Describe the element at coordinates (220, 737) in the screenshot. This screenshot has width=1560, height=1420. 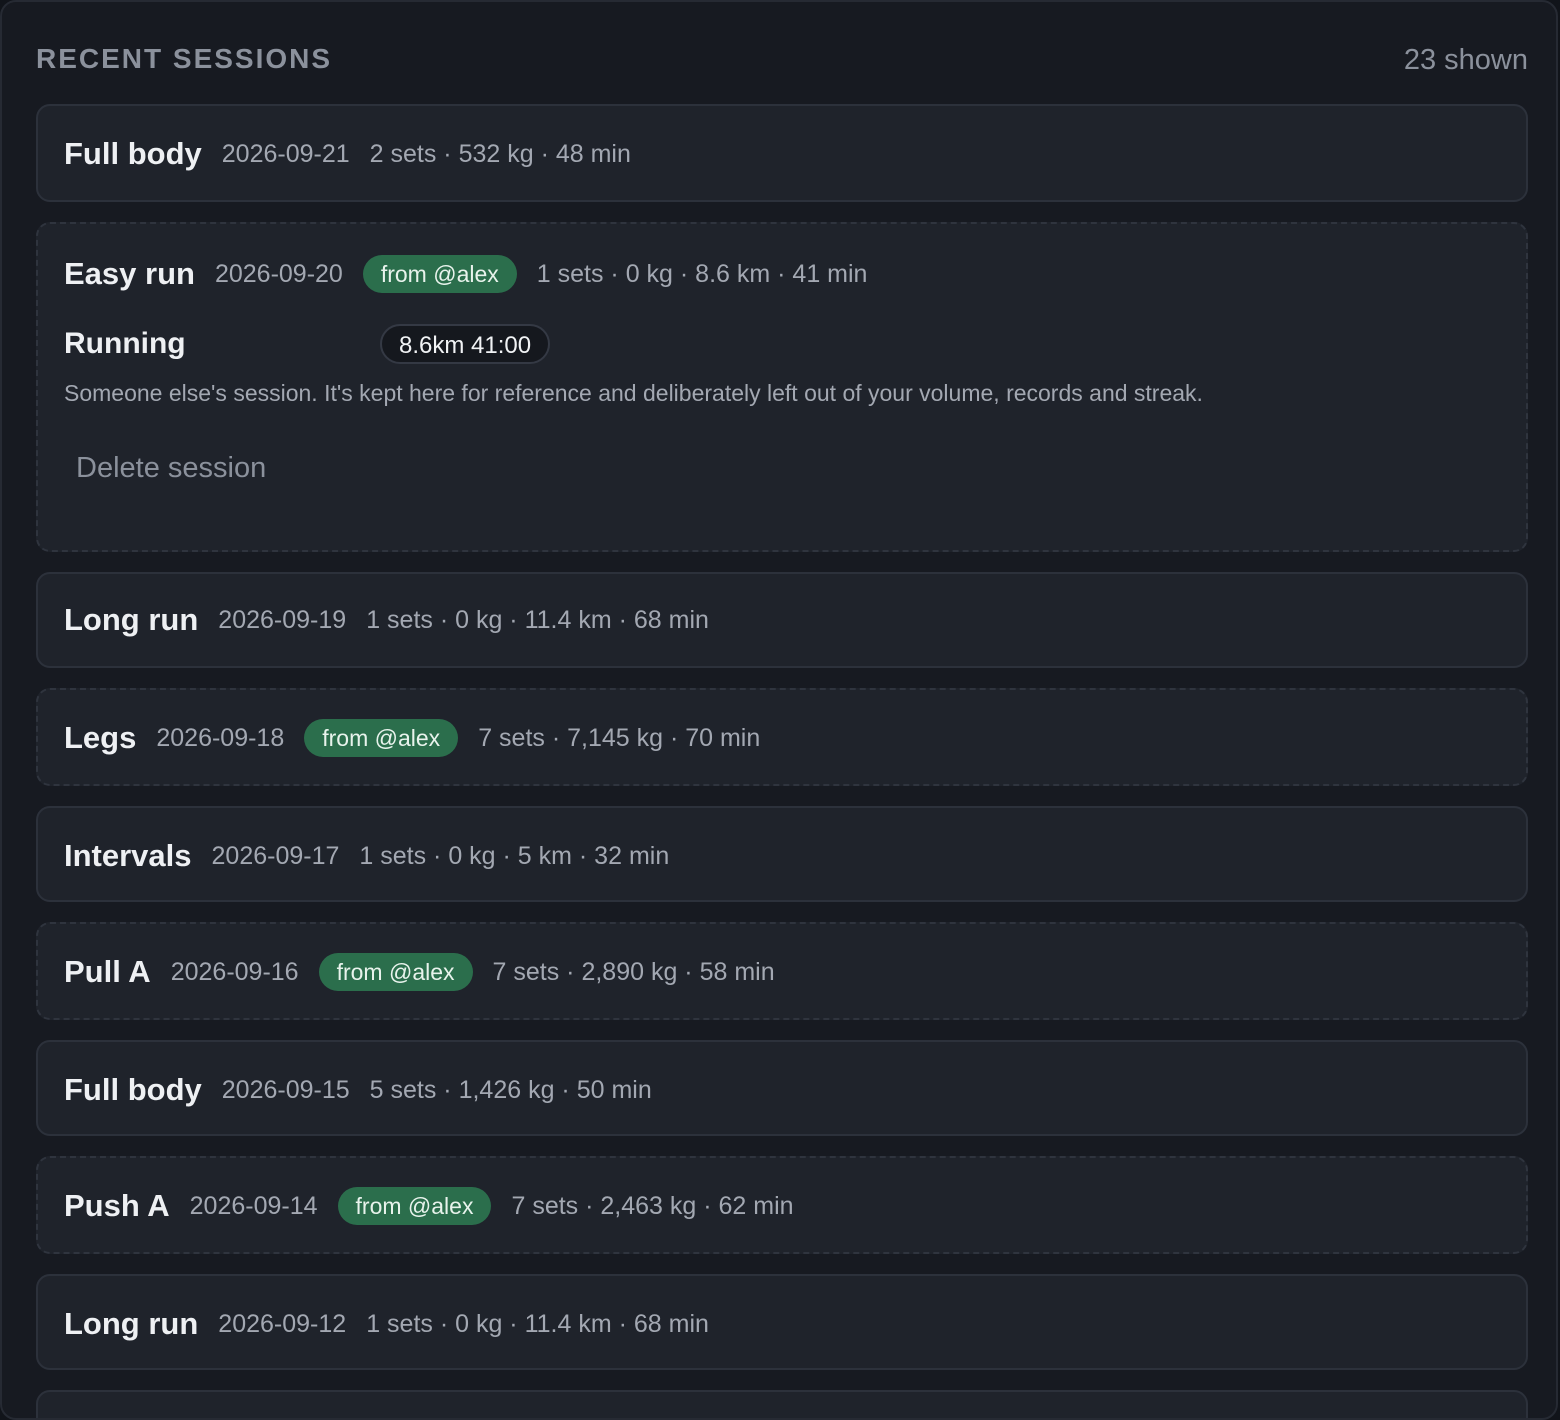
I see `session-date: 2026-09-18` at that location.